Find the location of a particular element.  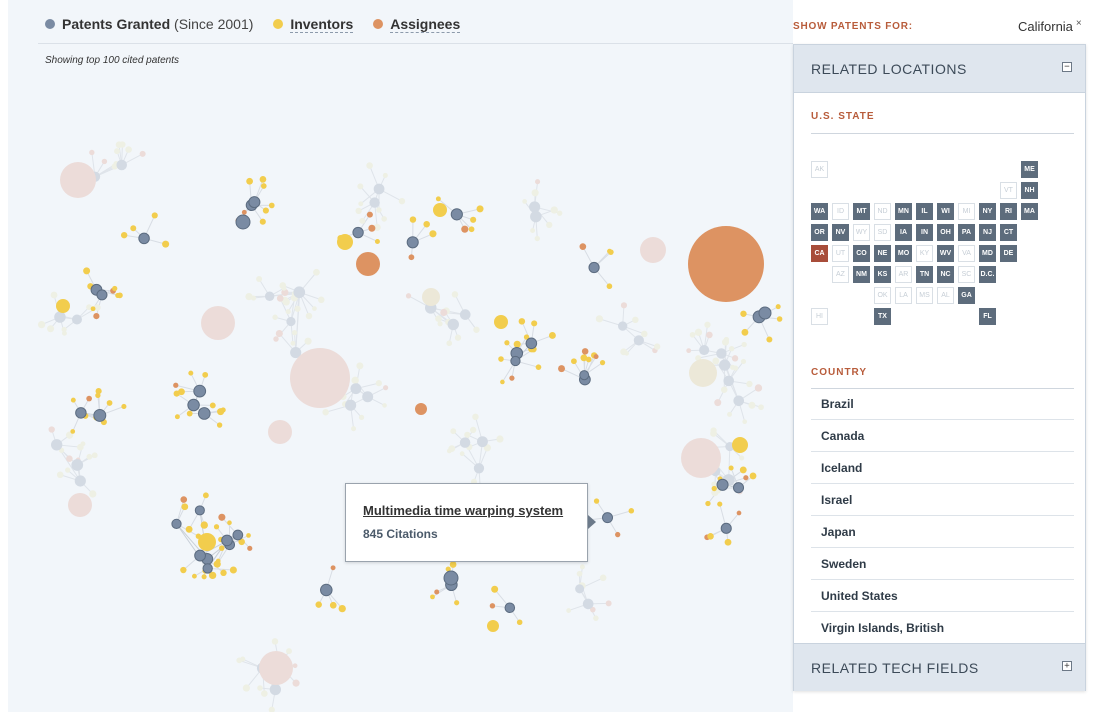

state-tile-wa: WA is located at coordinates (819, 211).